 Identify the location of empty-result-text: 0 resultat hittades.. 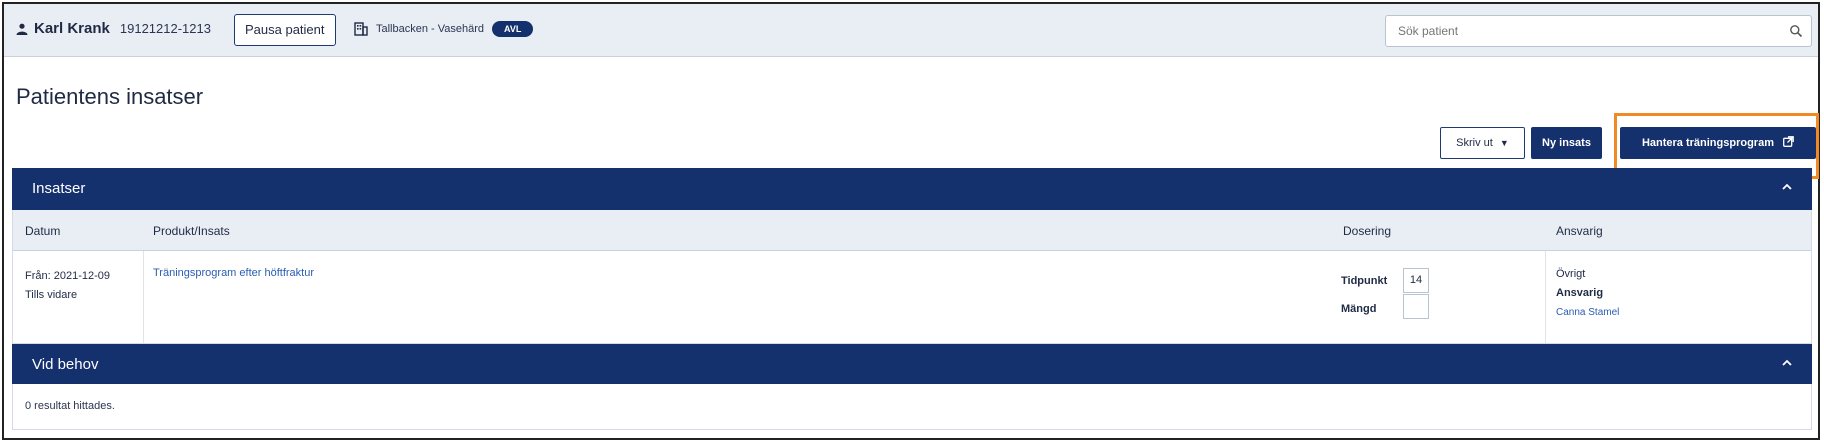
(70, 406).